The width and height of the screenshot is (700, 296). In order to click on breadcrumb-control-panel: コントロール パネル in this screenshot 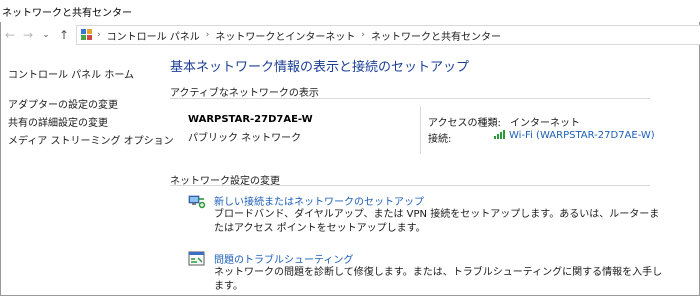, I will do `click(153, 35)`.